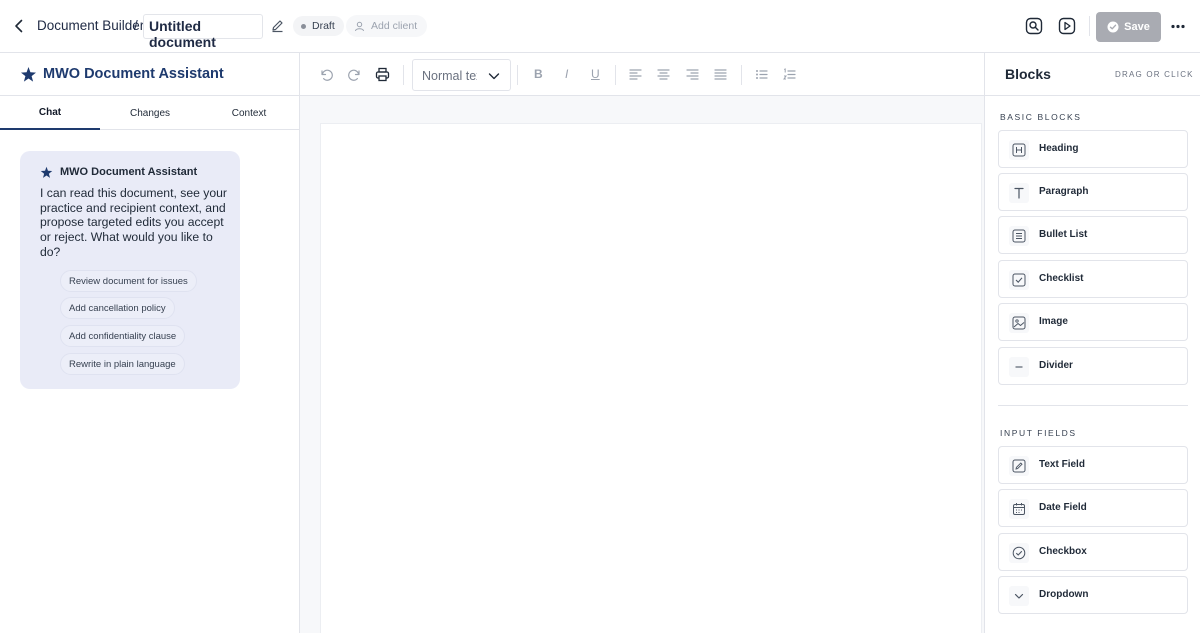  Describe the element at coordinates (789, 74) in the screenshot. I see `numbered-list-icon` at that location.